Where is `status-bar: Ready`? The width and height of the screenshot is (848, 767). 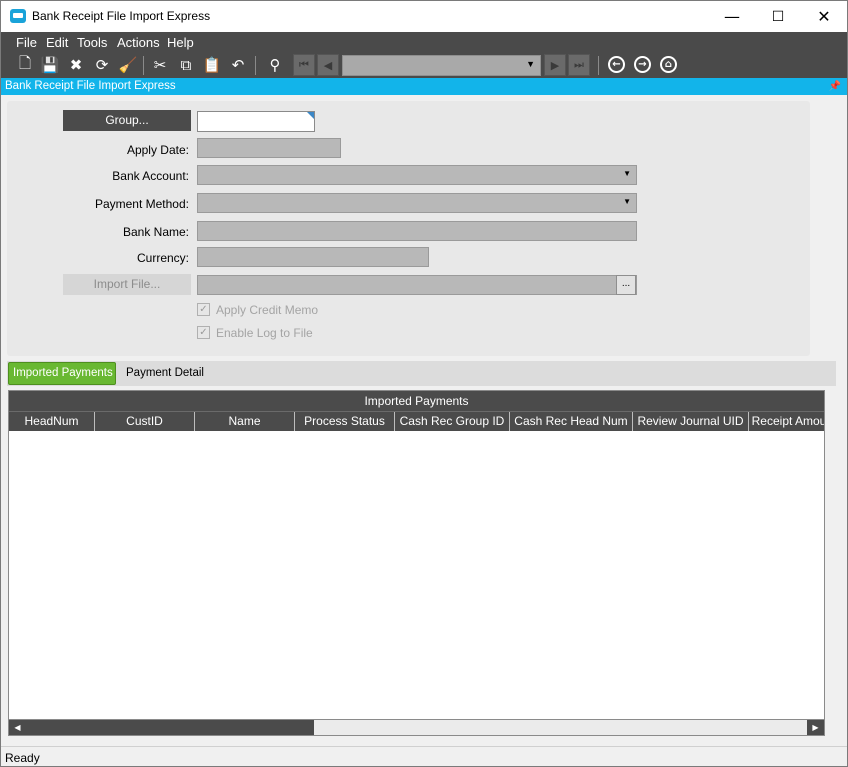 status-bar: Ready is located at coordinates (424, 756).